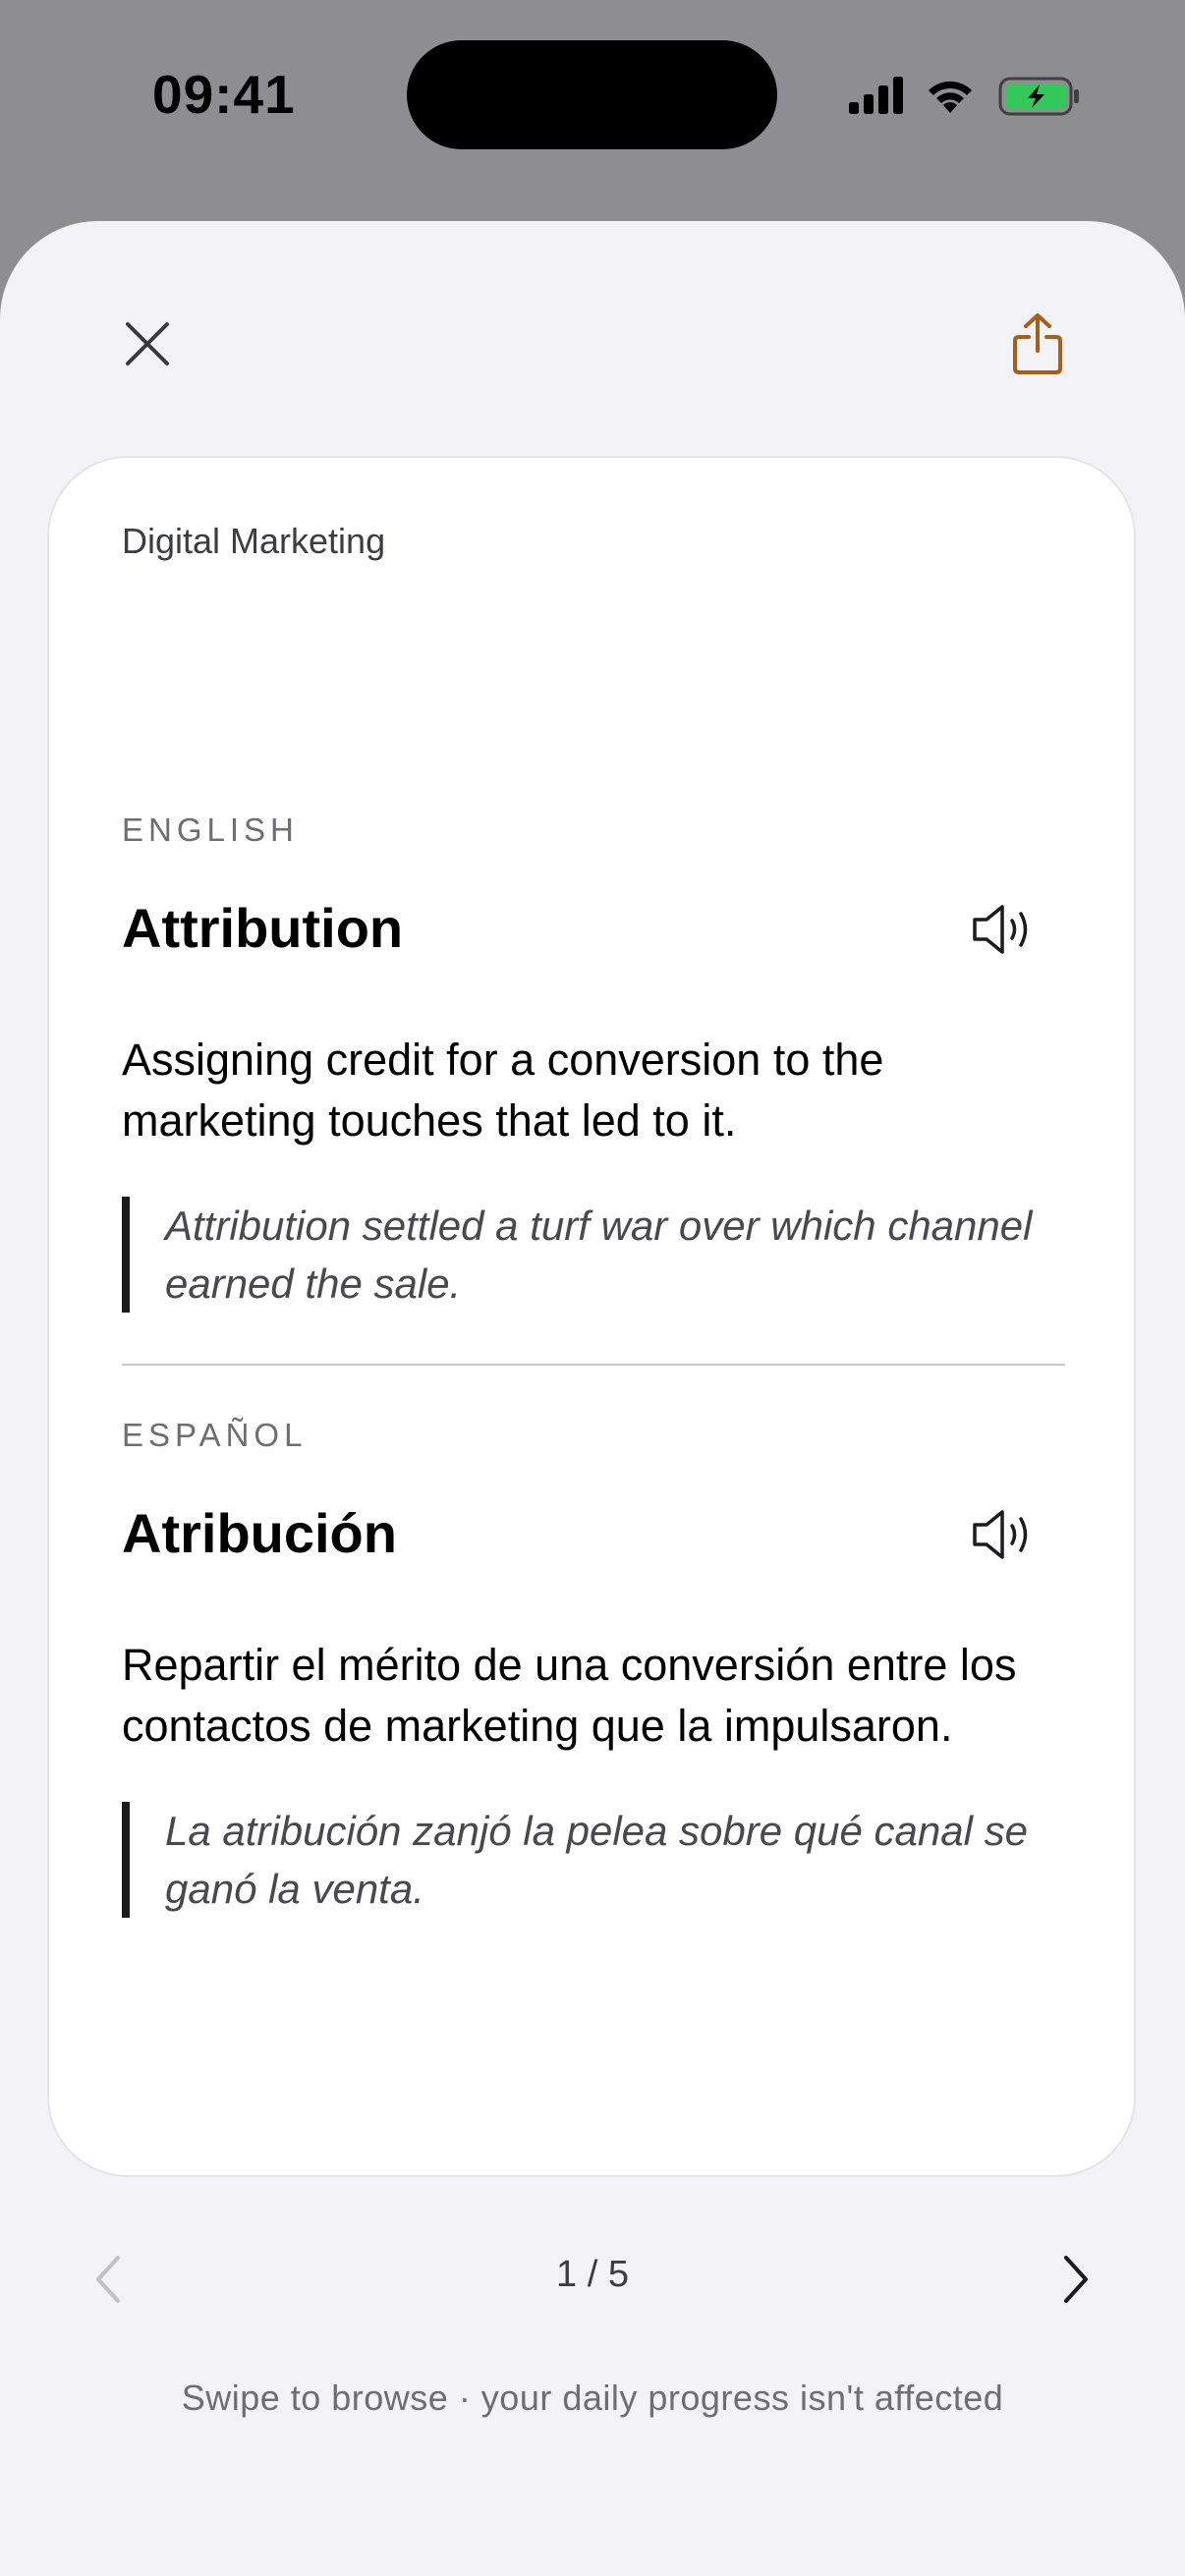 This screenshot has height=2576, width=1185. I want to click on page-indicator: 1 / 5, so click(592, 2274).